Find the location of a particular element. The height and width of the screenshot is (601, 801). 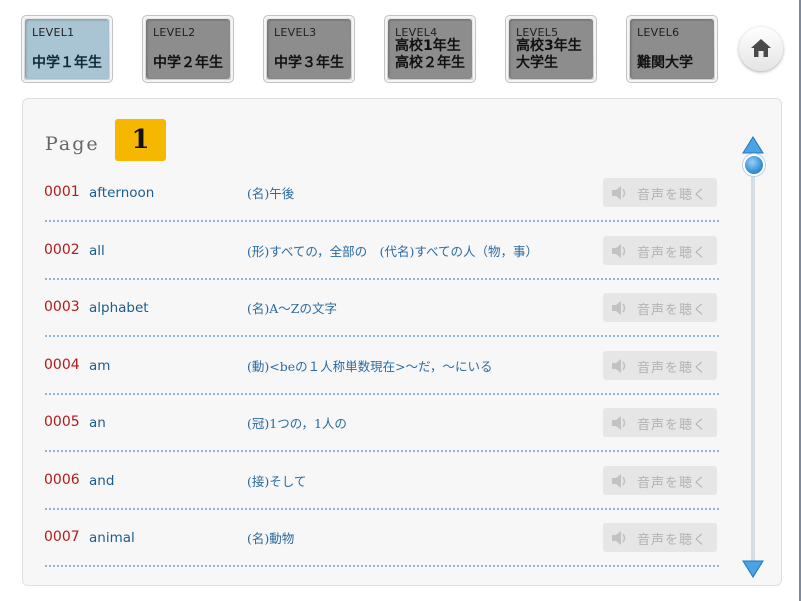

level-name: 高校1年生 高校２年生 is located at coordinates (430, 54).